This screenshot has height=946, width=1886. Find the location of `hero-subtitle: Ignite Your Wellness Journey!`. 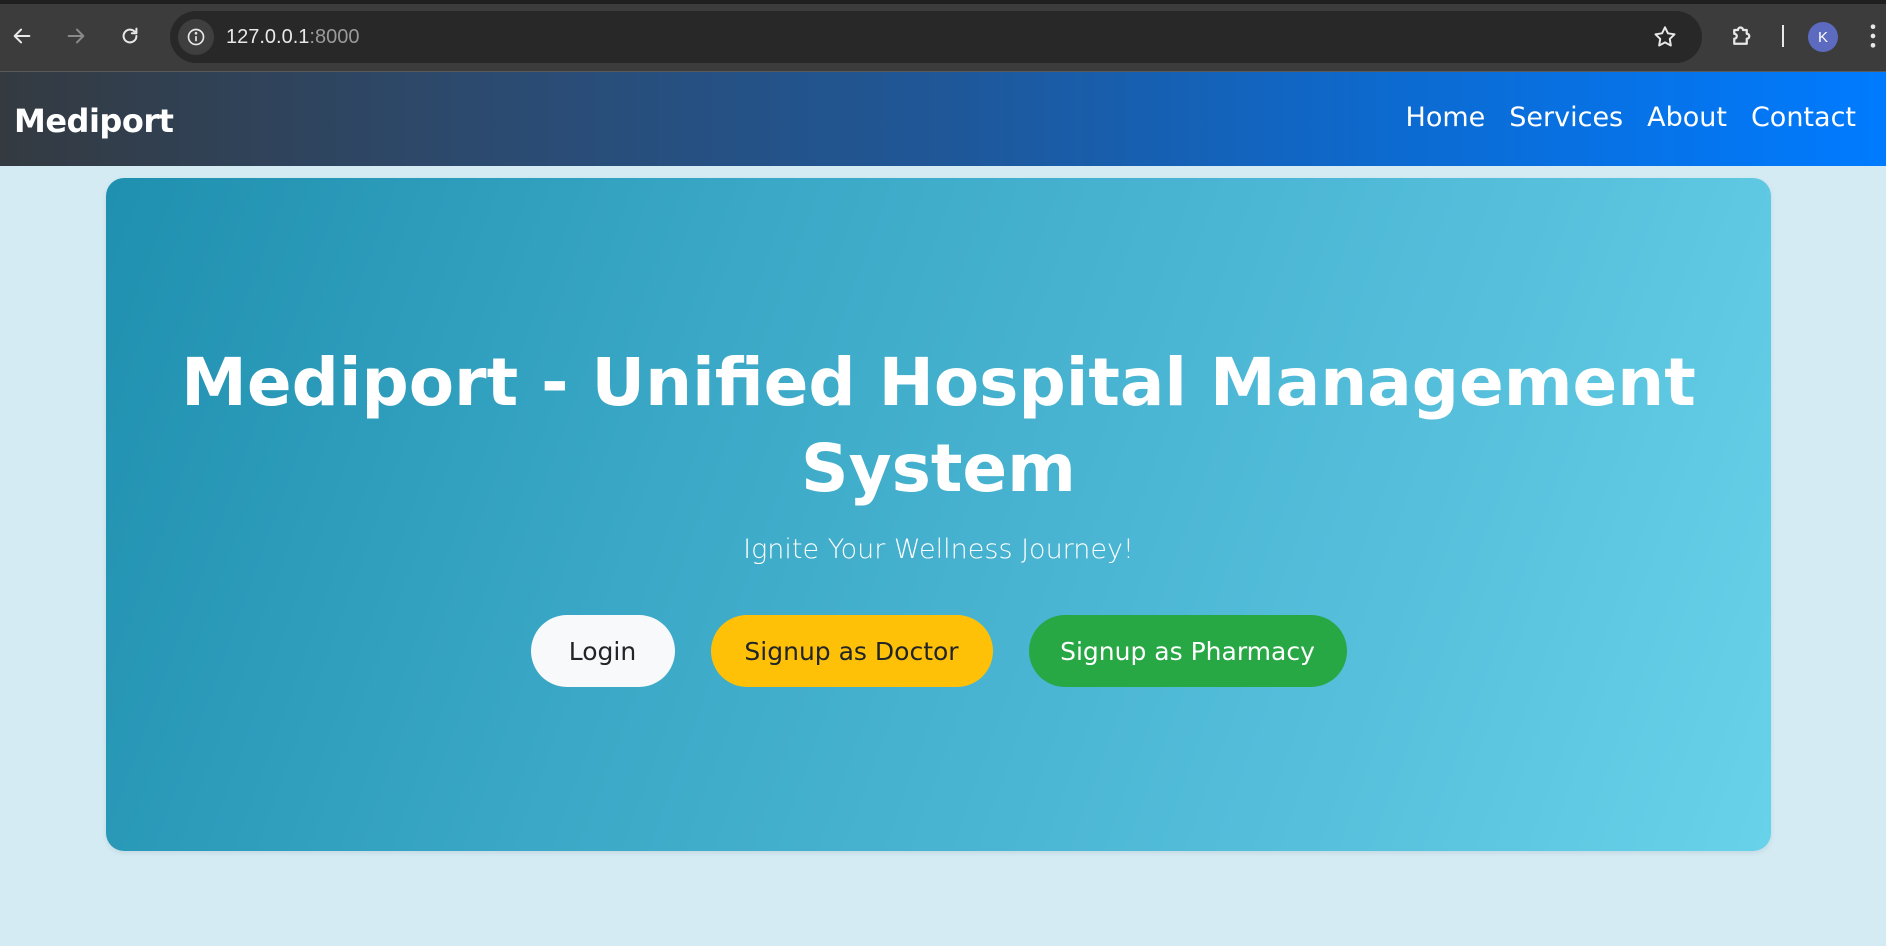

hero-subtitle: Ignite Your Wellness Journey! is located at coordinates (938, 549).